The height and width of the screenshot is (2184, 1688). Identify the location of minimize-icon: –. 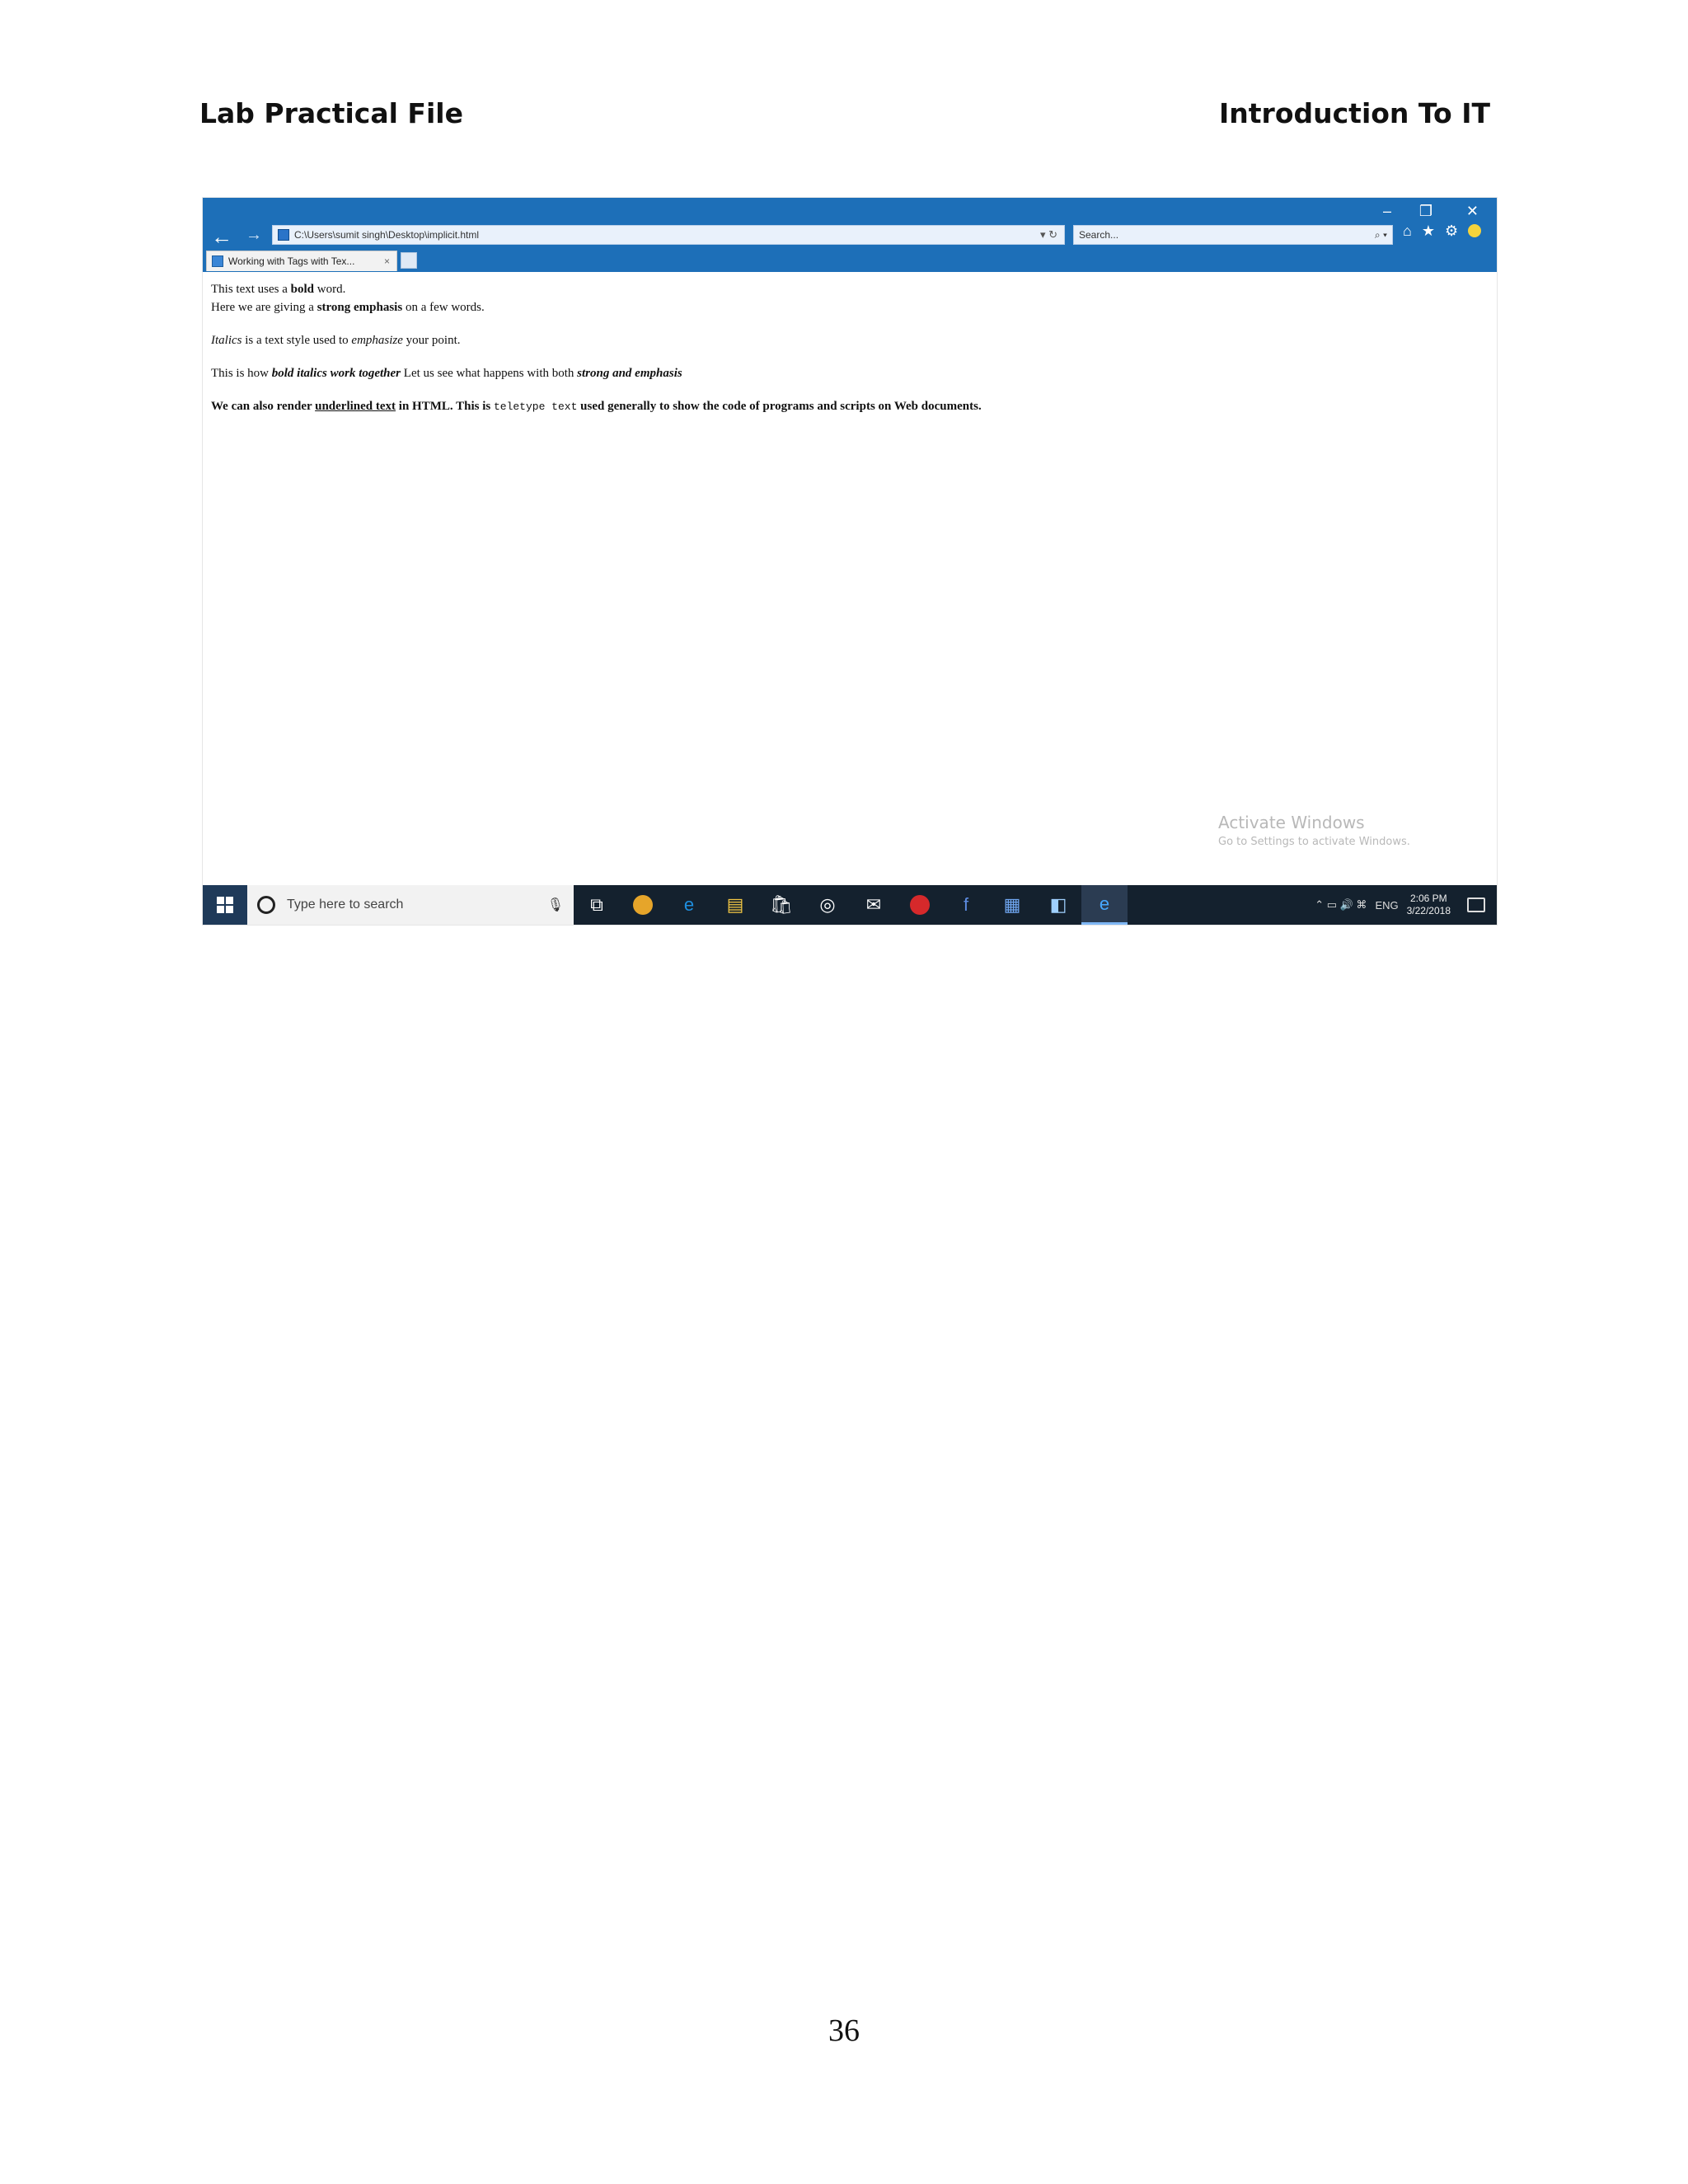
(1387, 211).